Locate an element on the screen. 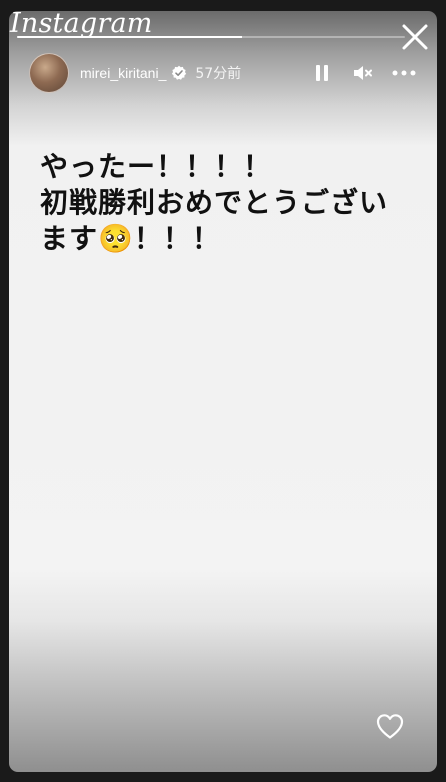 Image resolution: width=446 pixels, height=782 pixels. story-timestamp: 57分前 is located at coordinates (218, 74).